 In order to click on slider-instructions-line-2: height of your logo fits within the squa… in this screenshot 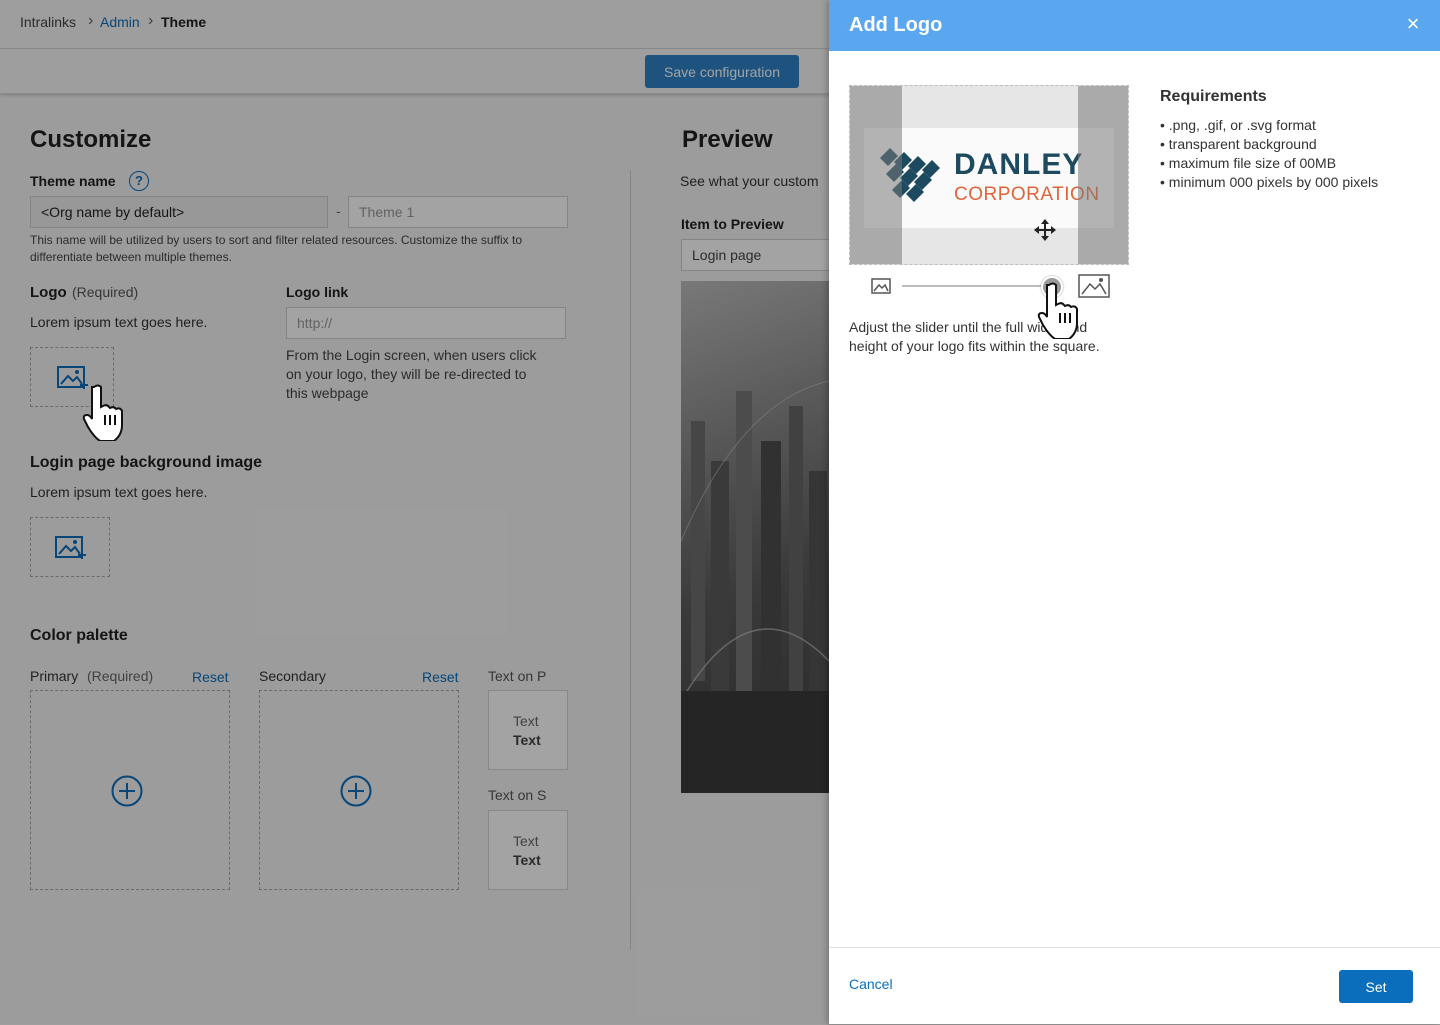, I will do `click(974, 346)`.